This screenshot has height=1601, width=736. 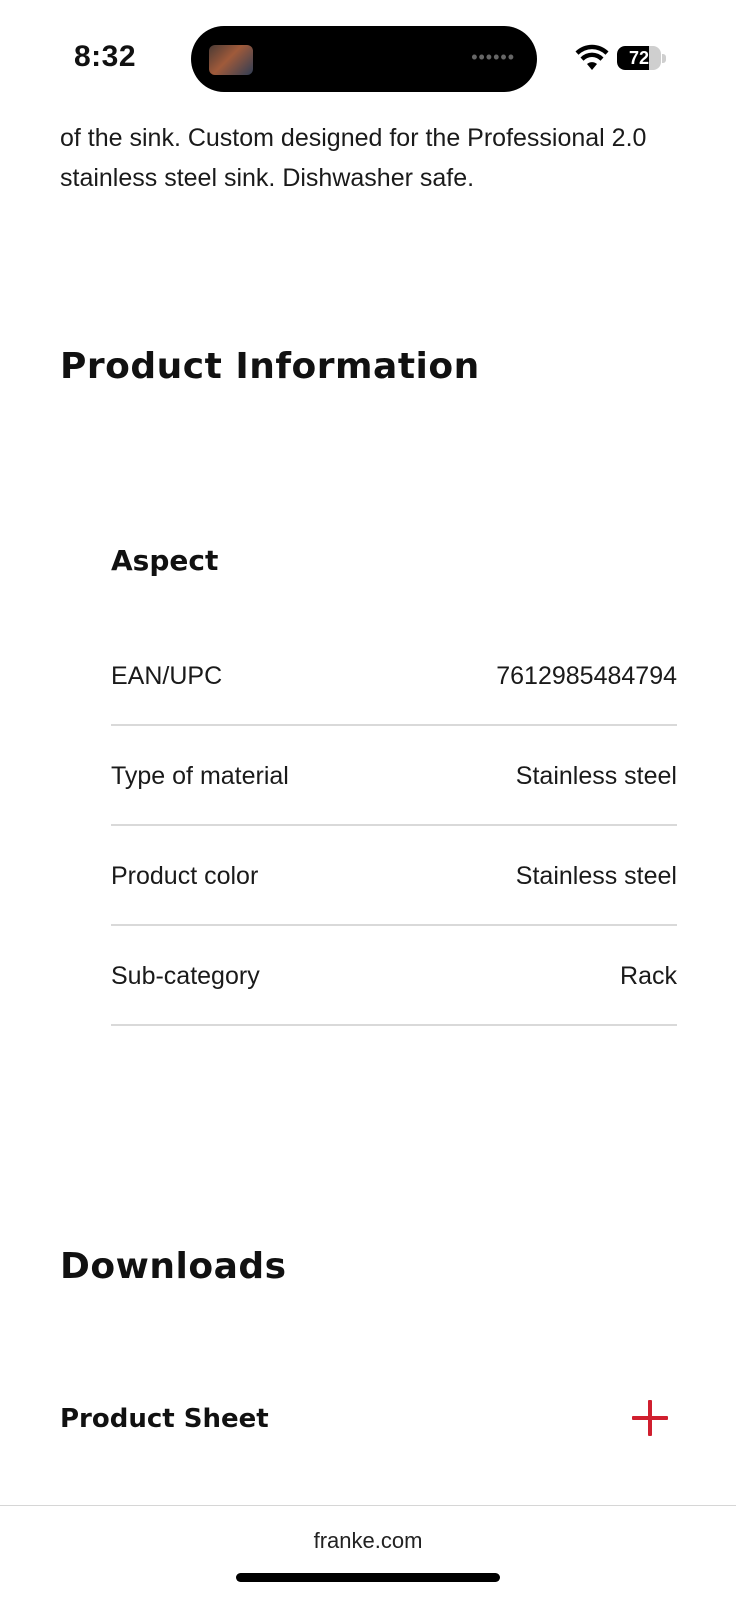 I want to click on status-bar: 8:32 •••••• 72, so click(x=368, y=55).